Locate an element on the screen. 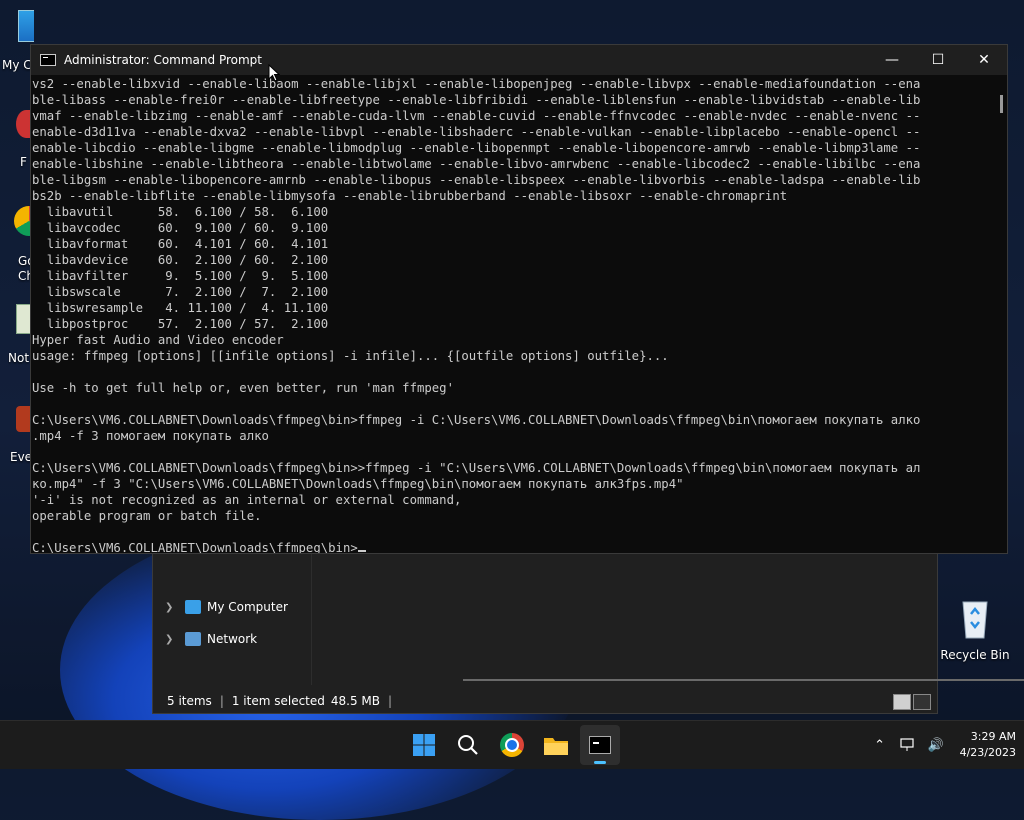  details-view-icon is located at coordinates (902, 702).